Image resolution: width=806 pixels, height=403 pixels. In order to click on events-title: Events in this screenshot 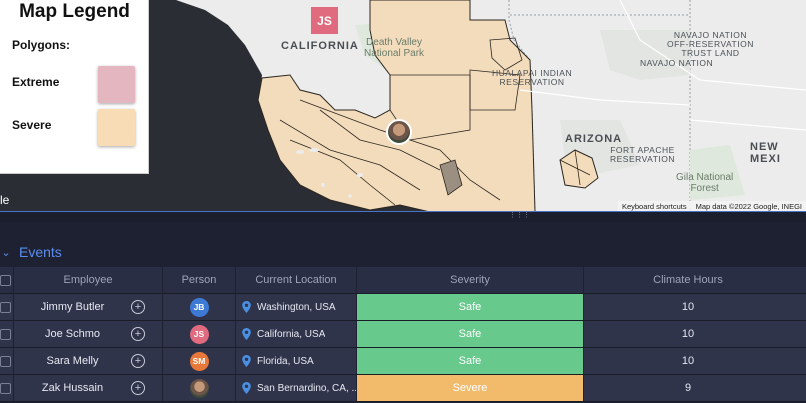, I will do `click(40, 252)`.